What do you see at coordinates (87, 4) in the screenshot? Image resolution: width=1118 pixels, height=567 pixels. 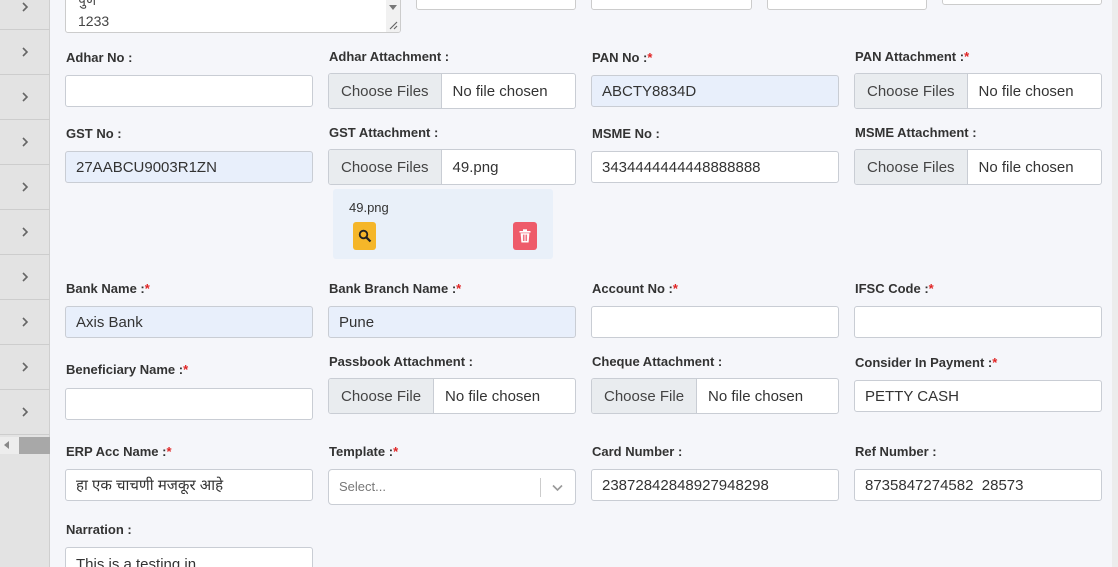 I see `textarea-line: पुणे` at bounding box center [87, 4].